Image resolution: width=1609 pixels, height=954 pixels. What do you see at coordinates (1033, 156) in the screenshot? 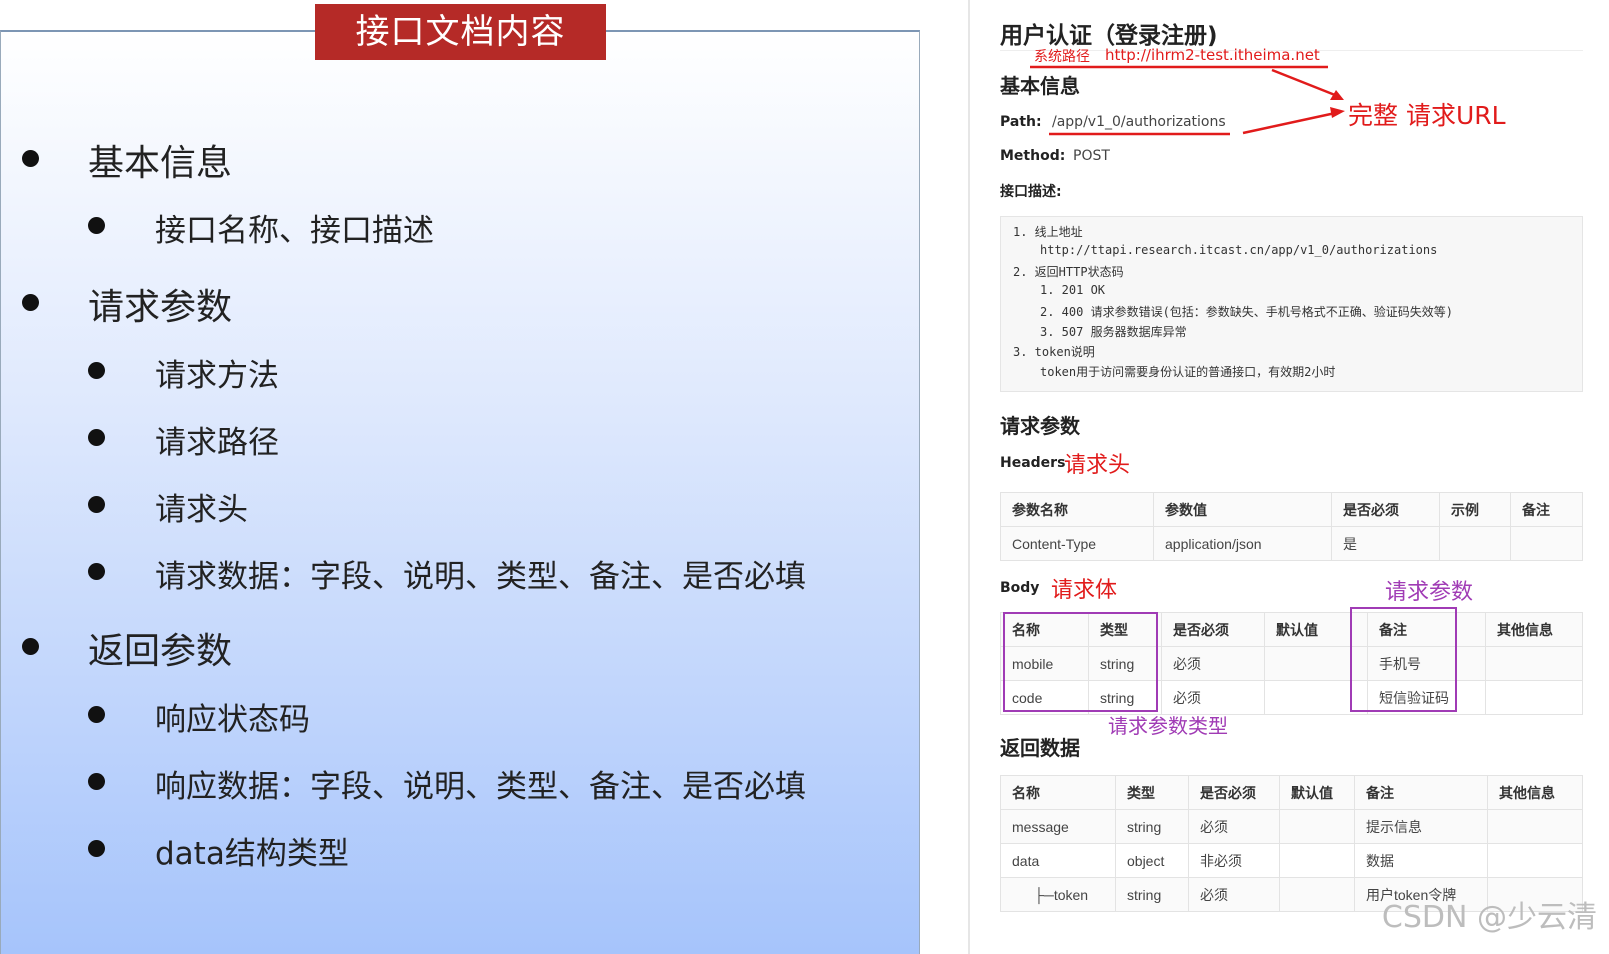
I see `method-label: Method:` at bounding box center [1033, 156].